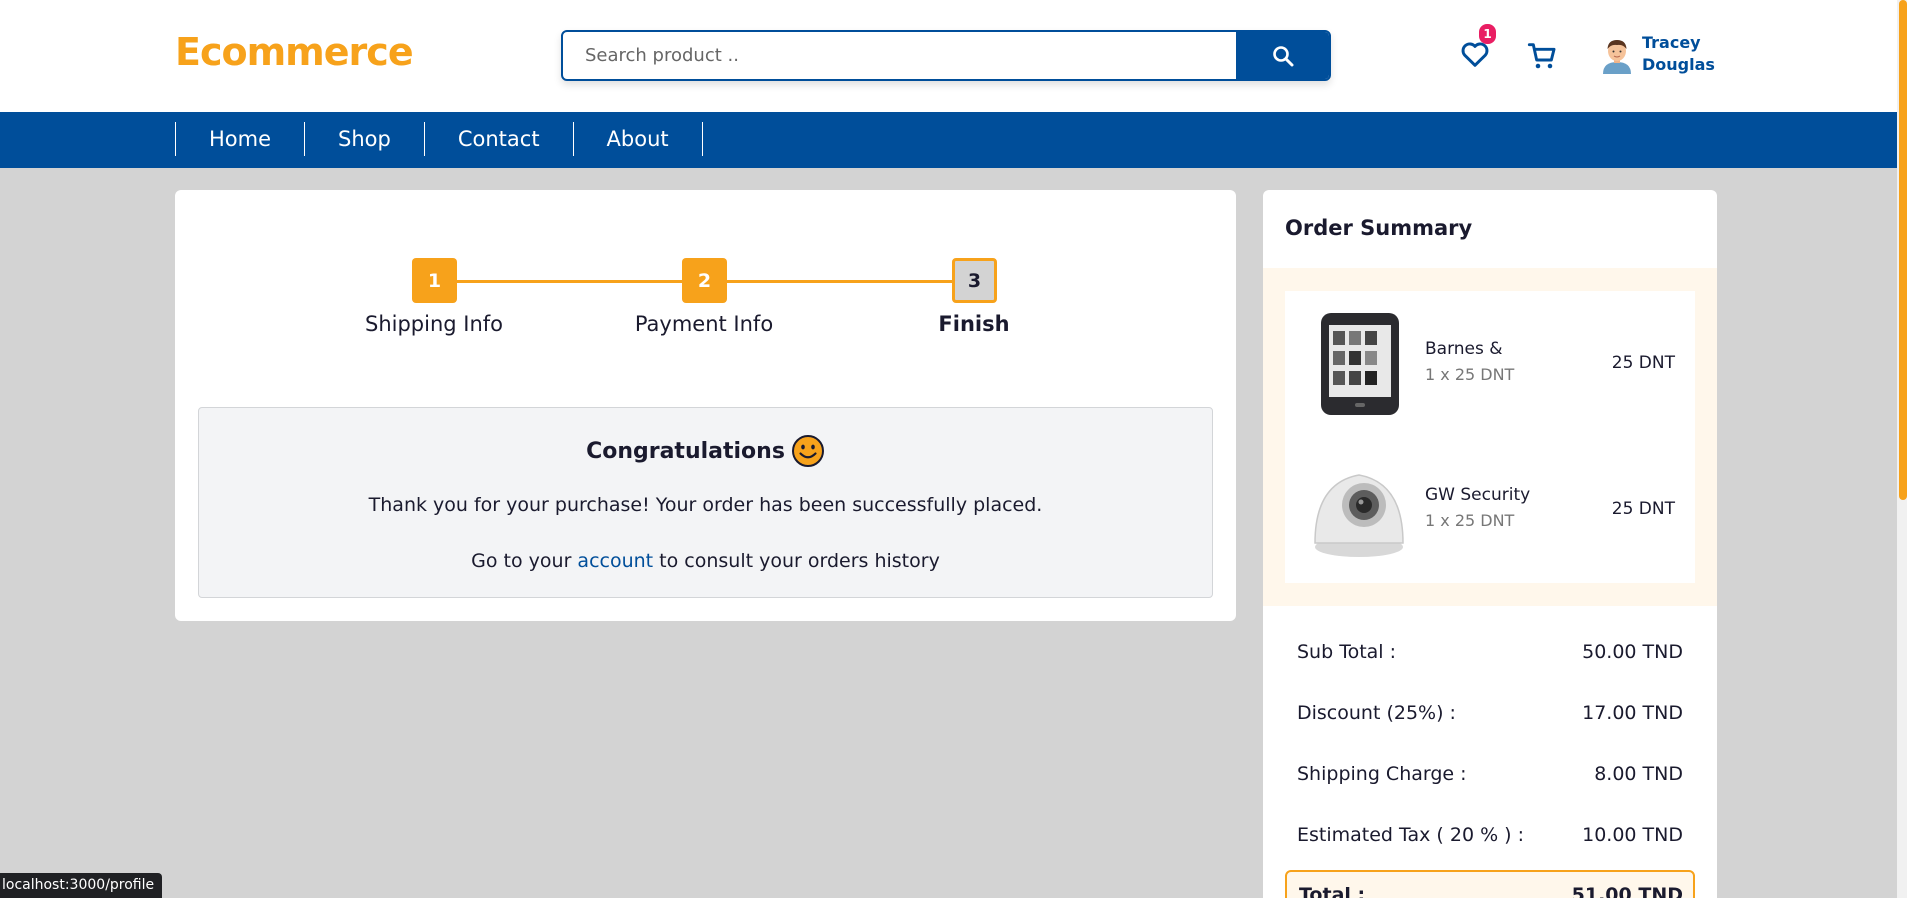 This screenshot has width=1907, height=898. What do you see at coordinates (1347, 652) in the screenshot?
I see `subtotal-label: Sub Total :` at bounding box center [1347, 652].